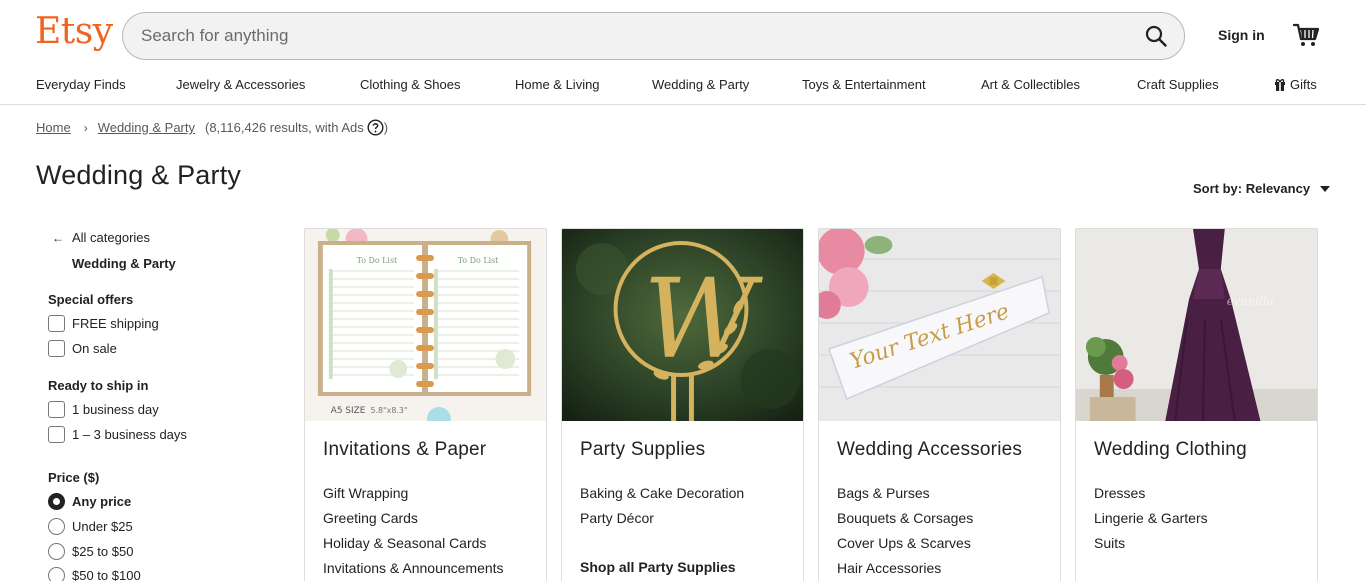 This screenshot has width=1366, height=581. What do you see at coordinates (413, 547) in the screenshot?
I see `subcategory-link: Holiday & Seasonal Cards` at bounding box center [413, 547].